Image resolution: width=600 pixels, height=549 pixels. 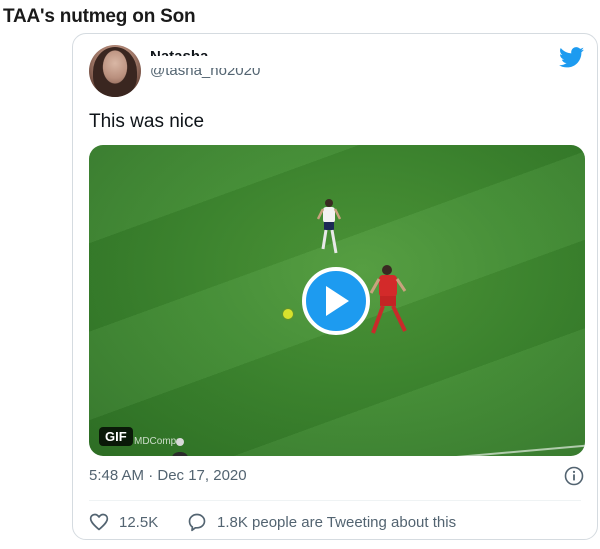 What do you see at coordinates (99, 16) in the screenshot?
I see `post-title: TAA's nutmeg on Son` at bounding box center [99, 16].